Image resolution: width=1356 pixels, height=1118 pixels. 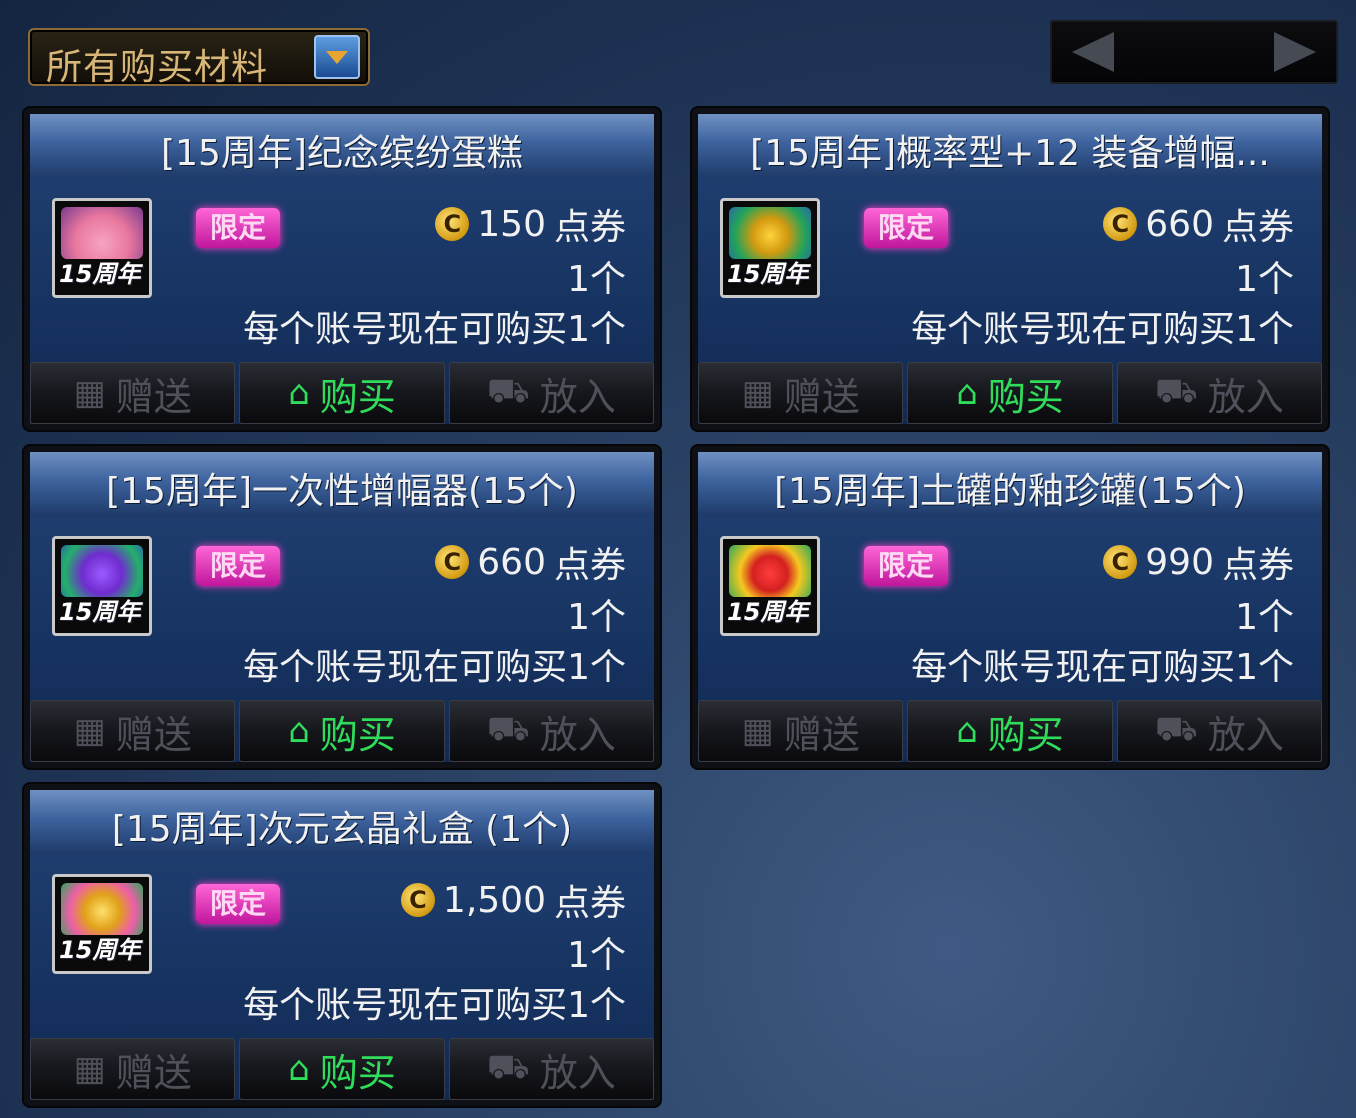 I want to click on card-header: [15周年]一次性增幅器(15个), so click(x=342, y=485).